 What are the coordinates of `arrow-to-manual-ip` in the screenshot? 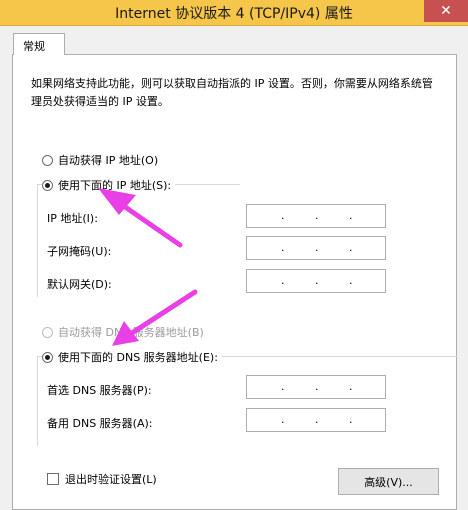 It's located at (140, 218).